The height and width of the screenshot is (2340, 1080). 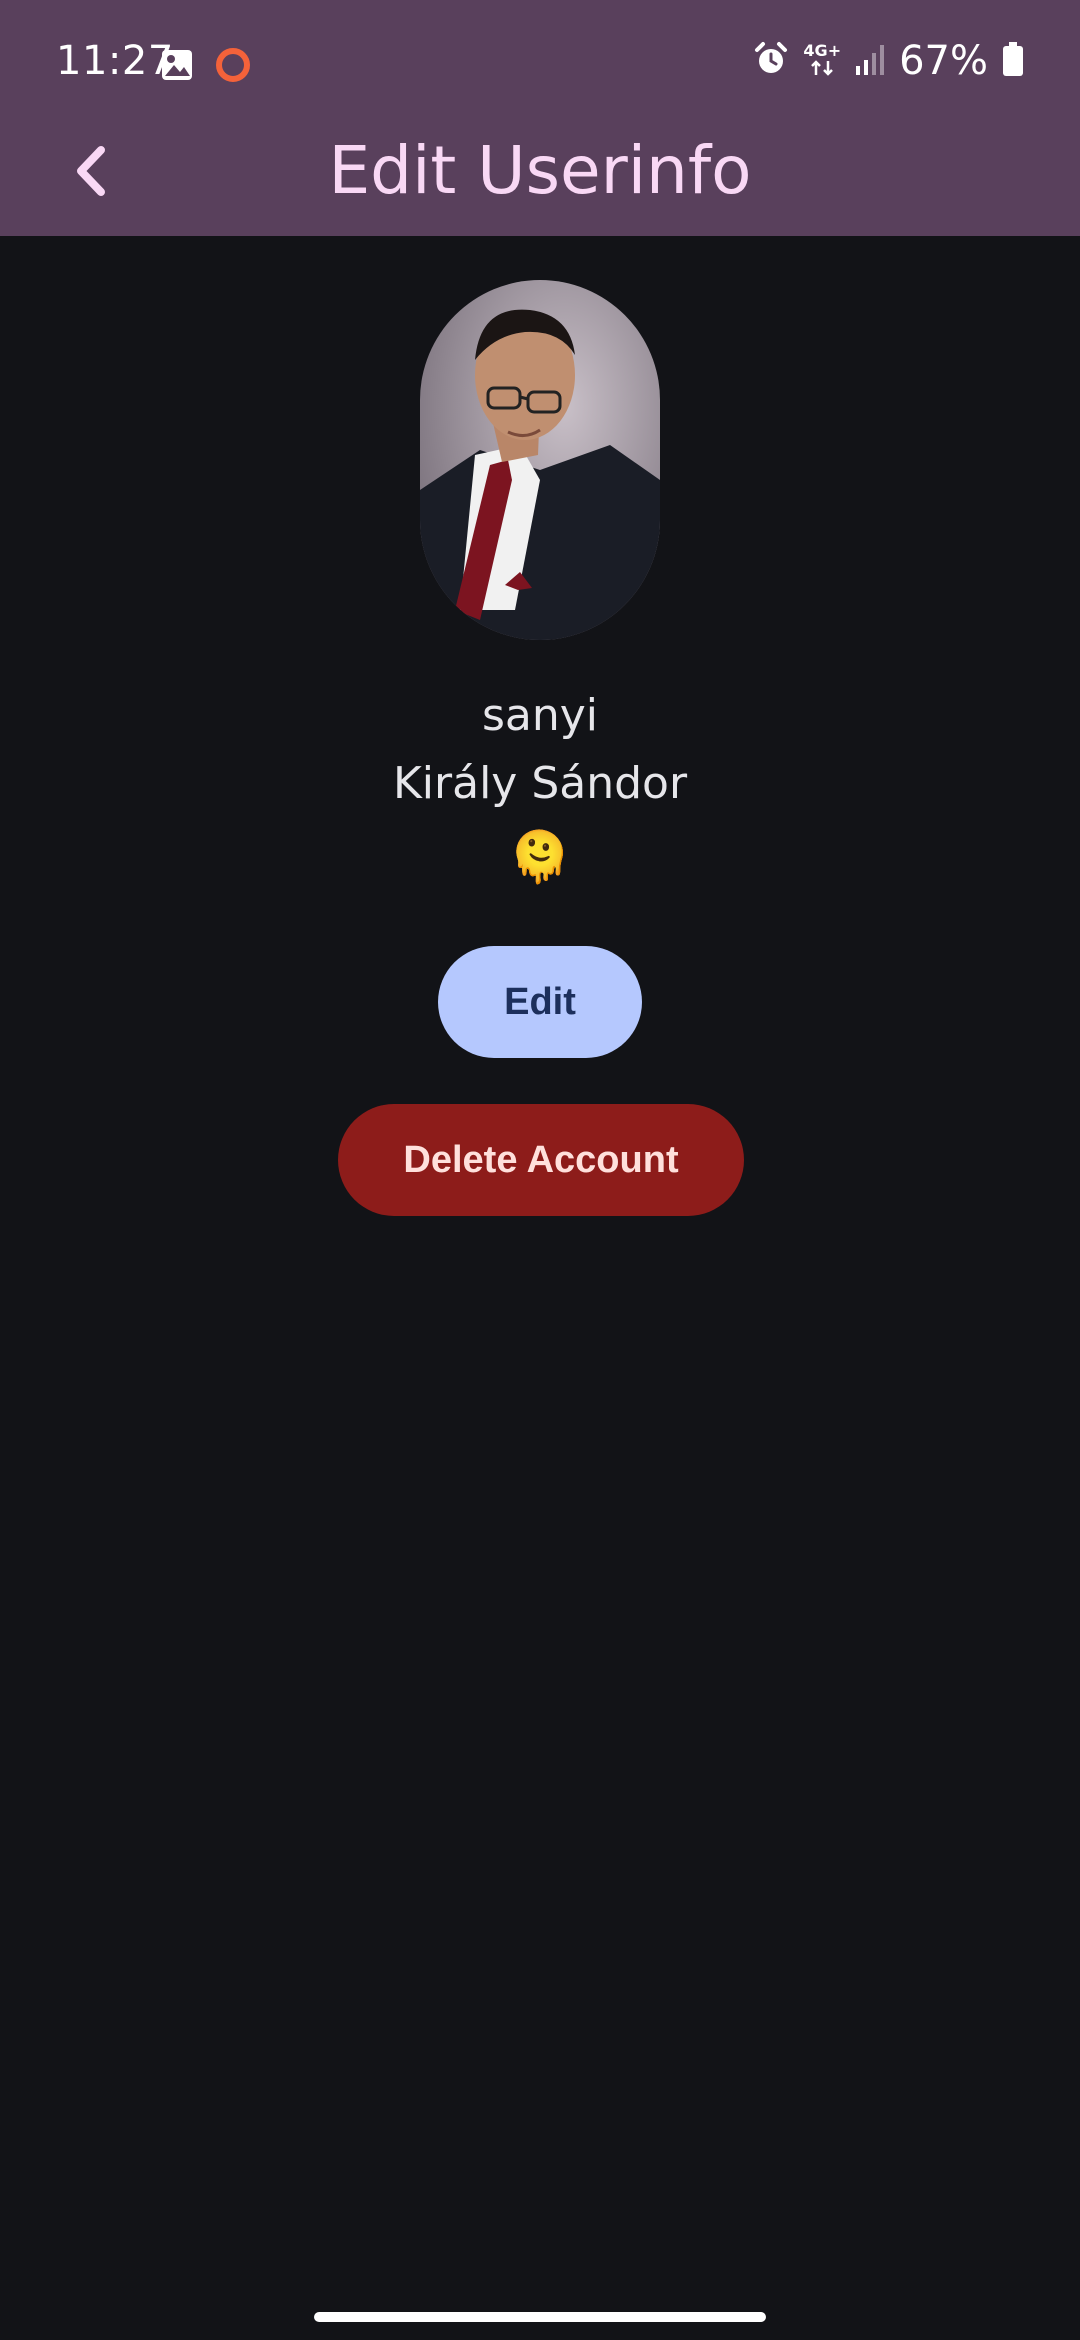 What do you see at coordinates (1013, 61) in the screenshot?
I see `battery-icon` at bounding box center [1013, 61].